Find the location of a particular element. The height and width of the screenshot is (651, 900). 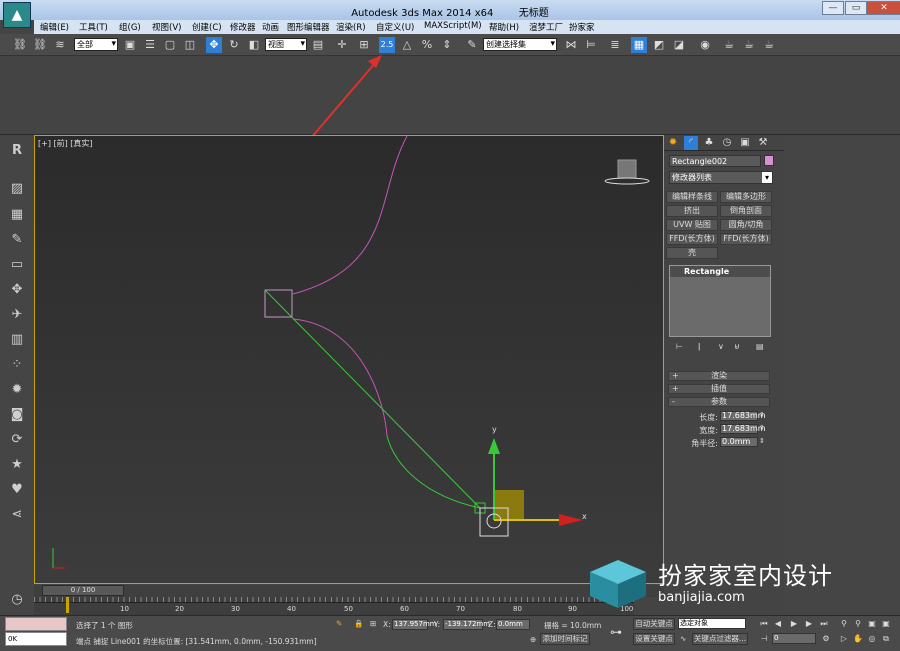

track-bar: 10 20 30 40 50 60 70 80 90 100 is located at coordinates (334, 606).